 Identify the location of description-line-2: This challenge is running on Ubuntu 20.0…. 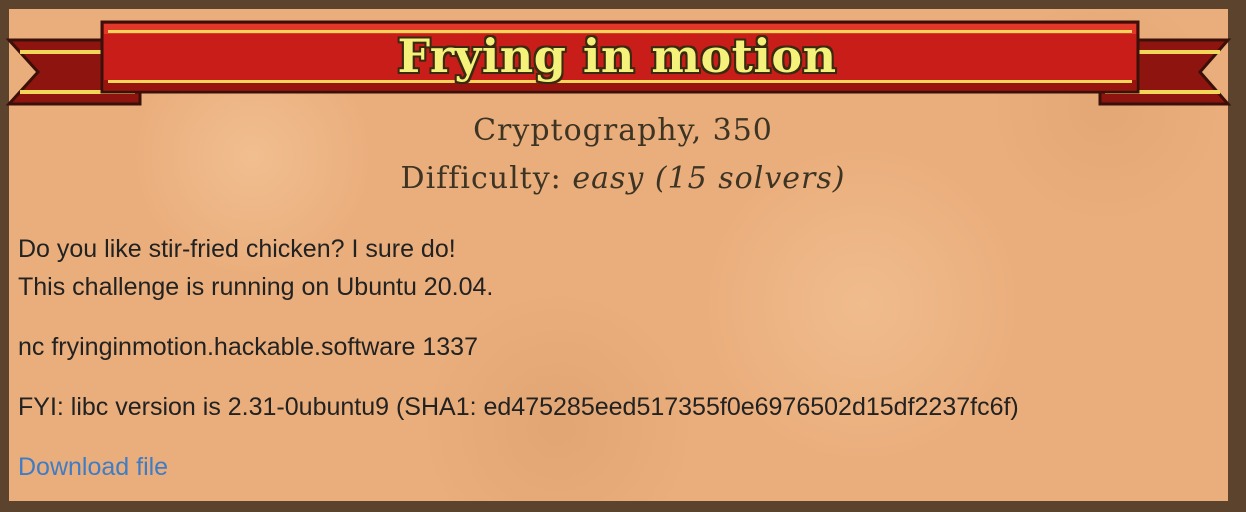
(256, 287).